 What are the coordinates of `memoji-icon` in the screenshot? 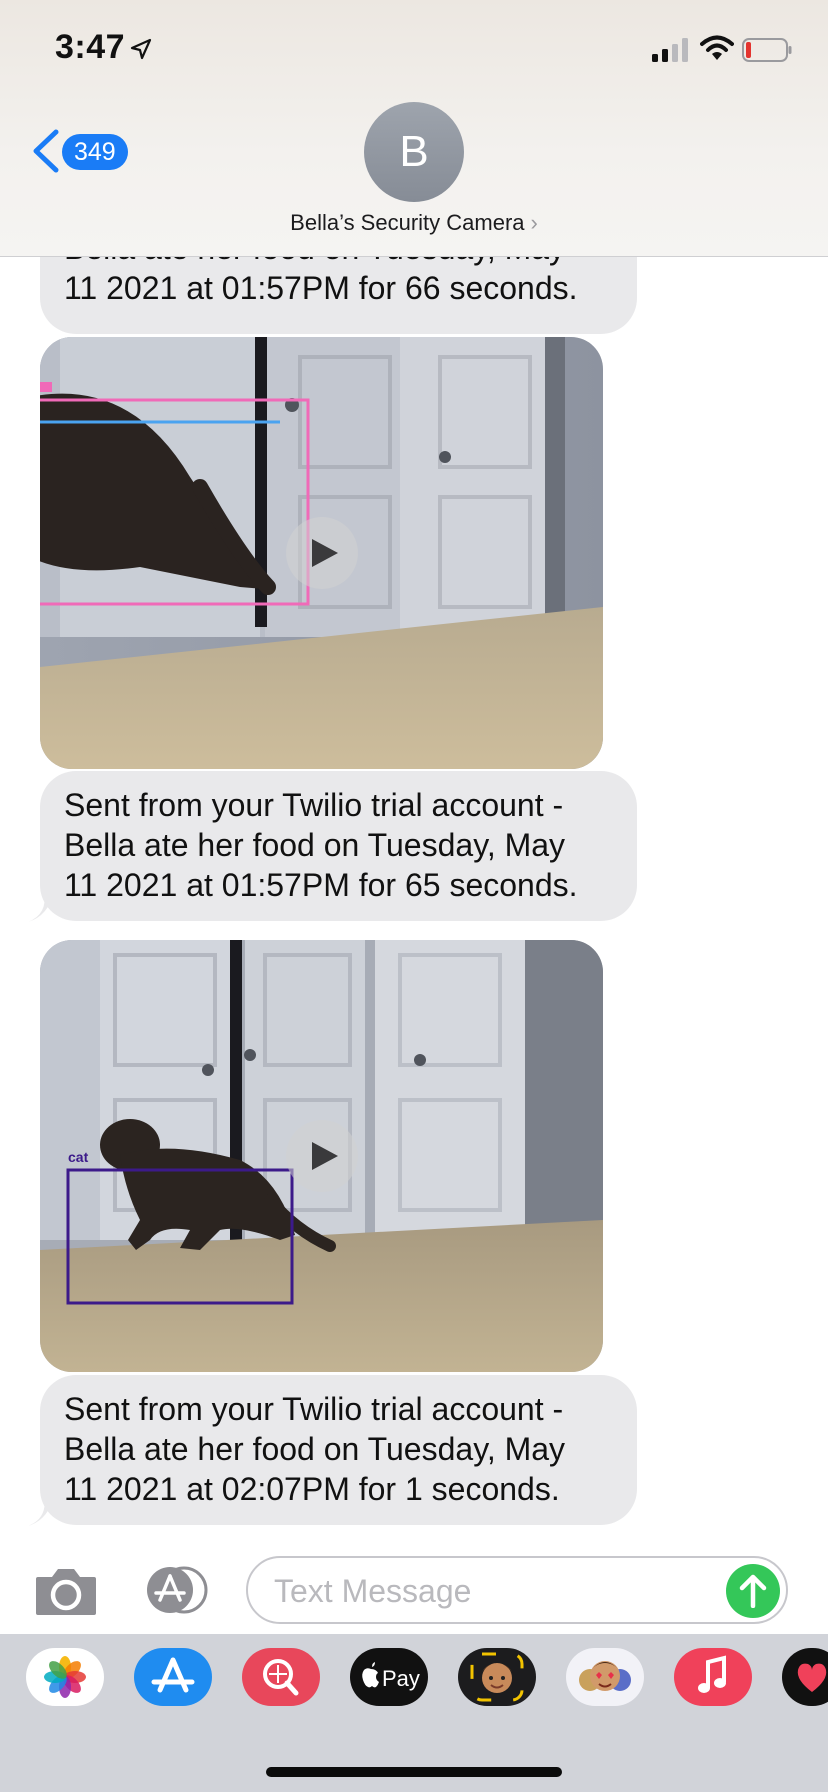 It's located at (497, 1677).